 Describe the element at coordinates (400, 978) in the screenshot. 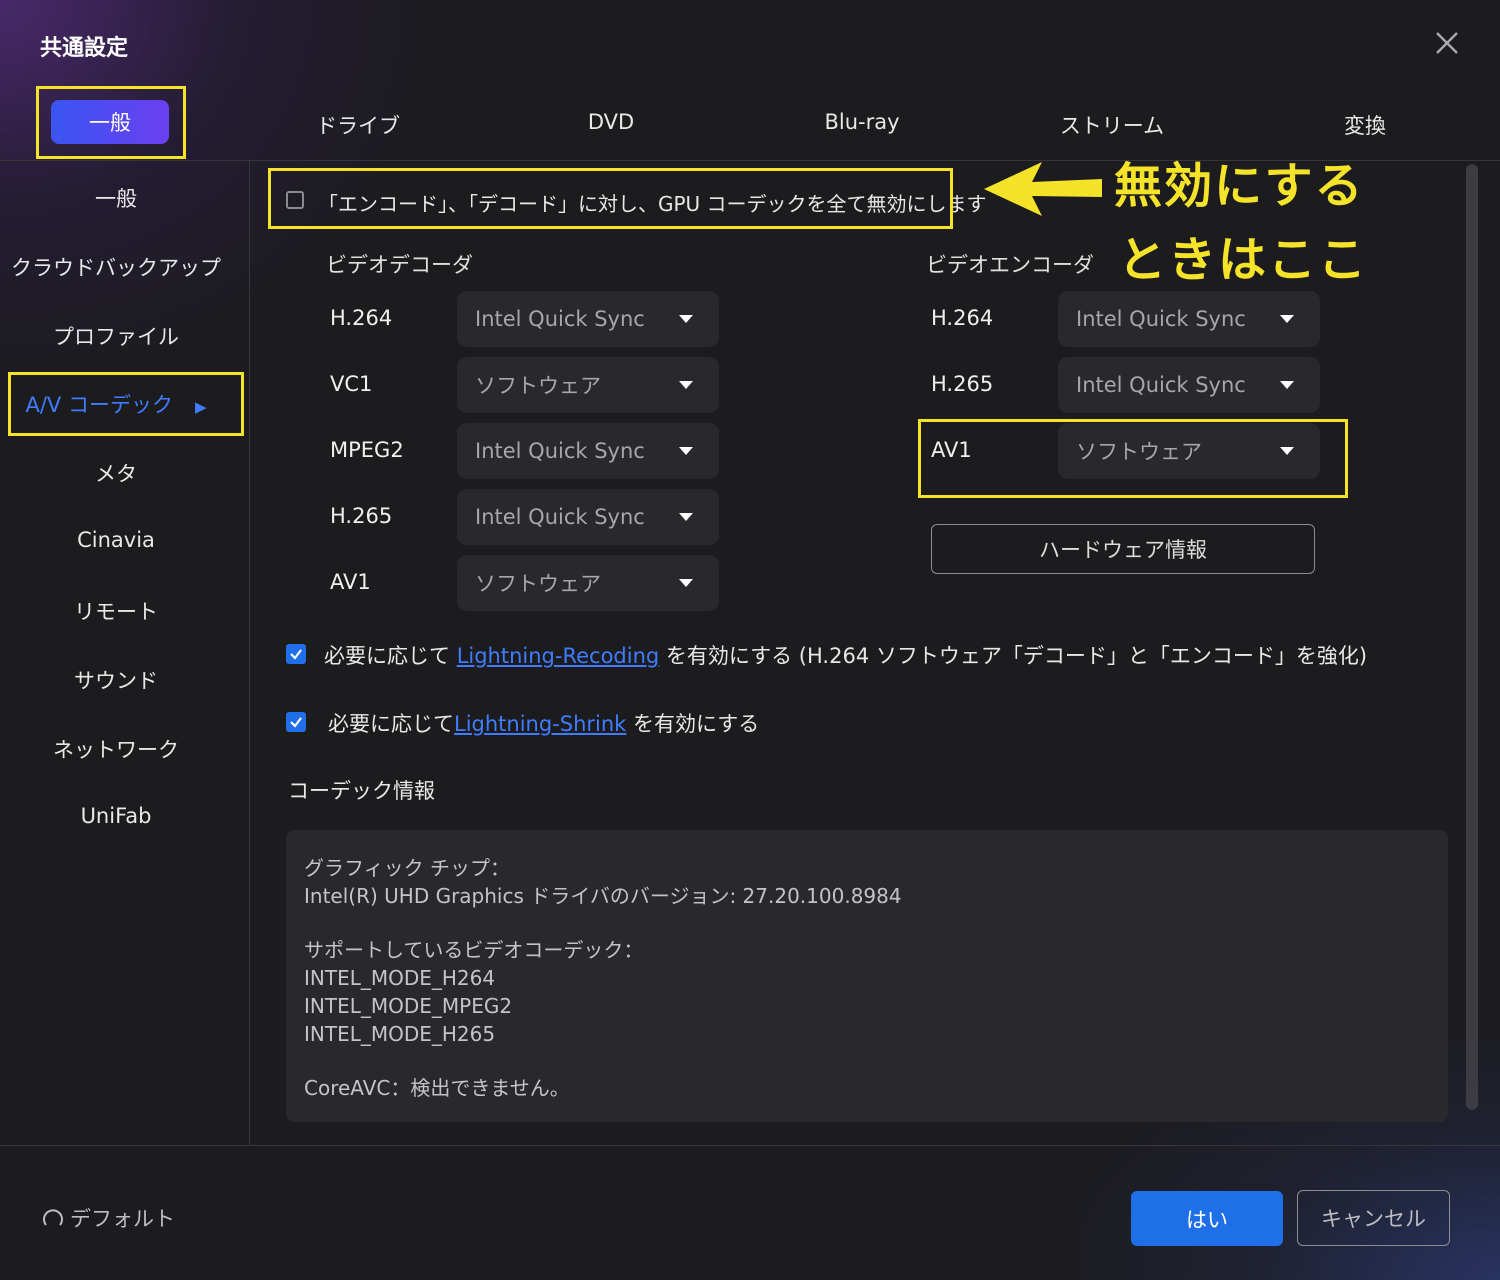

I see `list-item: INTEL_MODE_H264` at that location.